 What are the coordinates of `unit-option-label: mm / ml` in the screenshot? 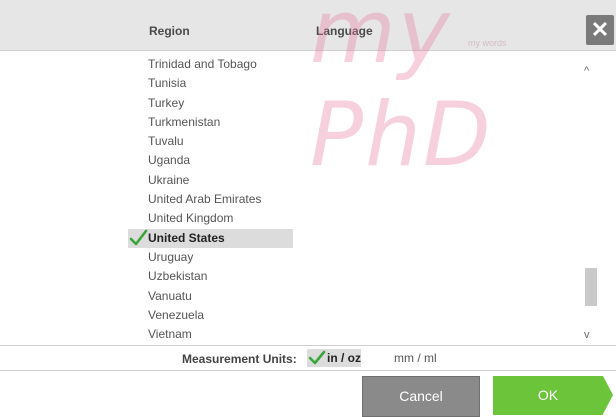 It's located at (415, 358).